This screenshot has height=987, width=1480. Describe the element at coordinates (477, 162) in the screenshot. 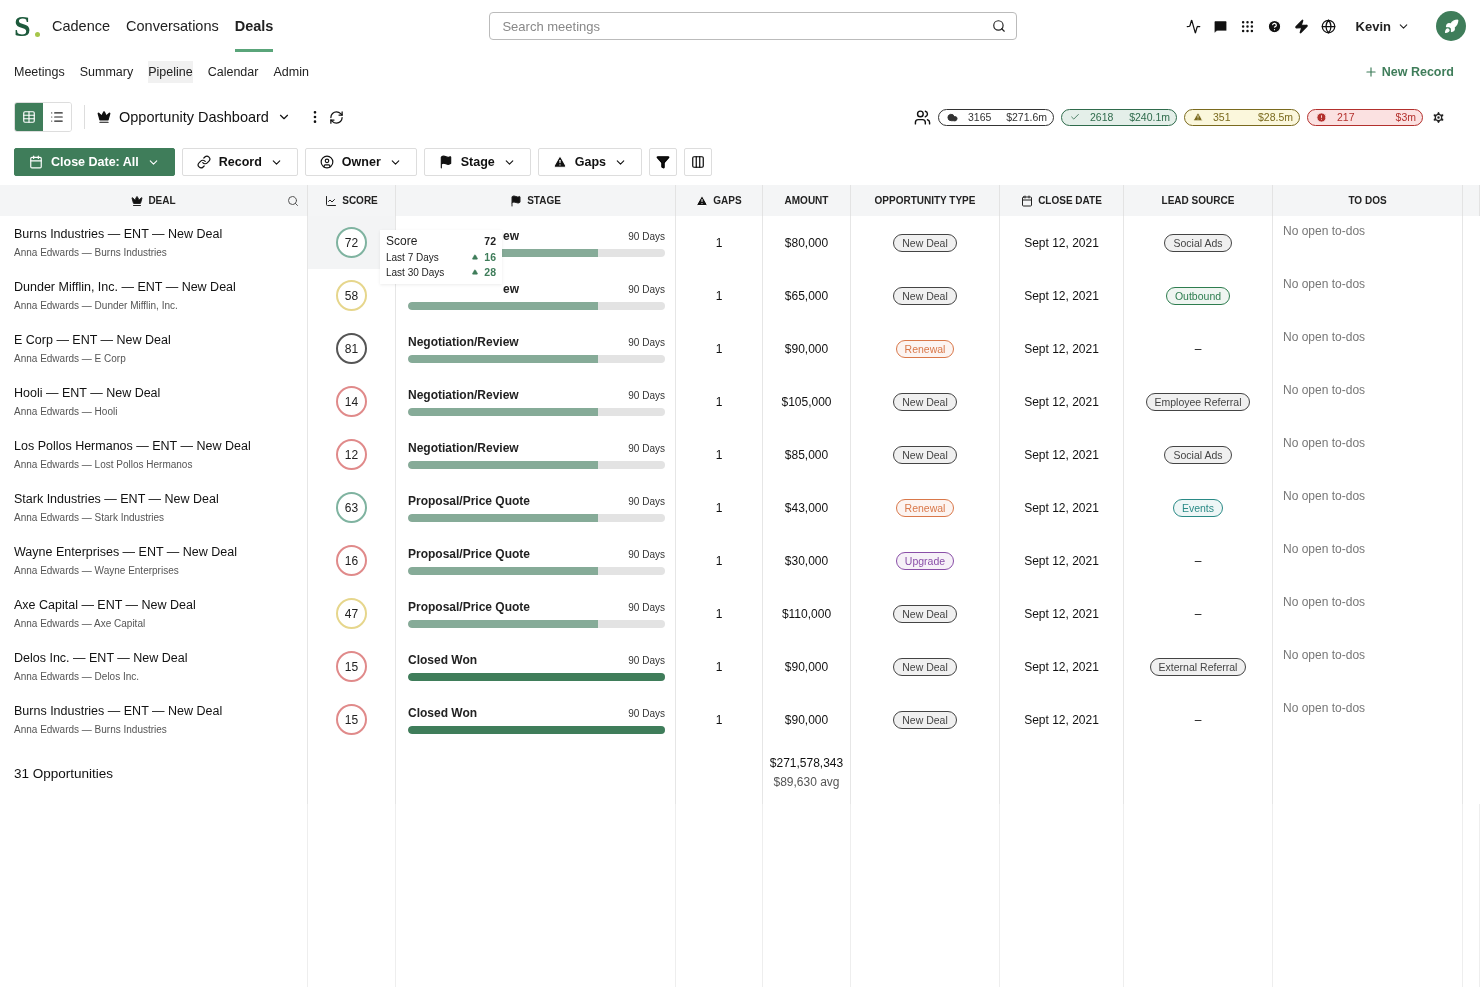

I see `filter-dropdown: Stage` at that location.